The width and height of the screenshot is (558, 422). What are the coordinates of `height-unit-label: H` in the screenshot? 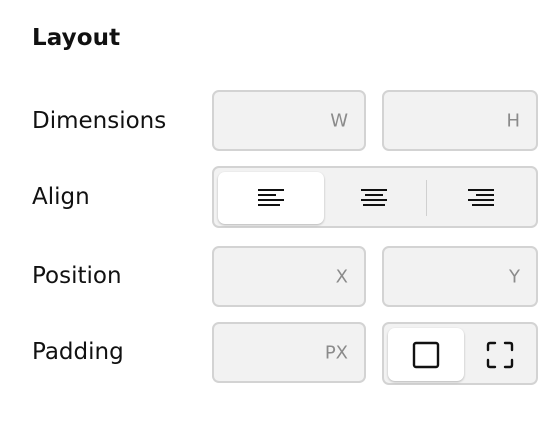 It's located at (513, 120).